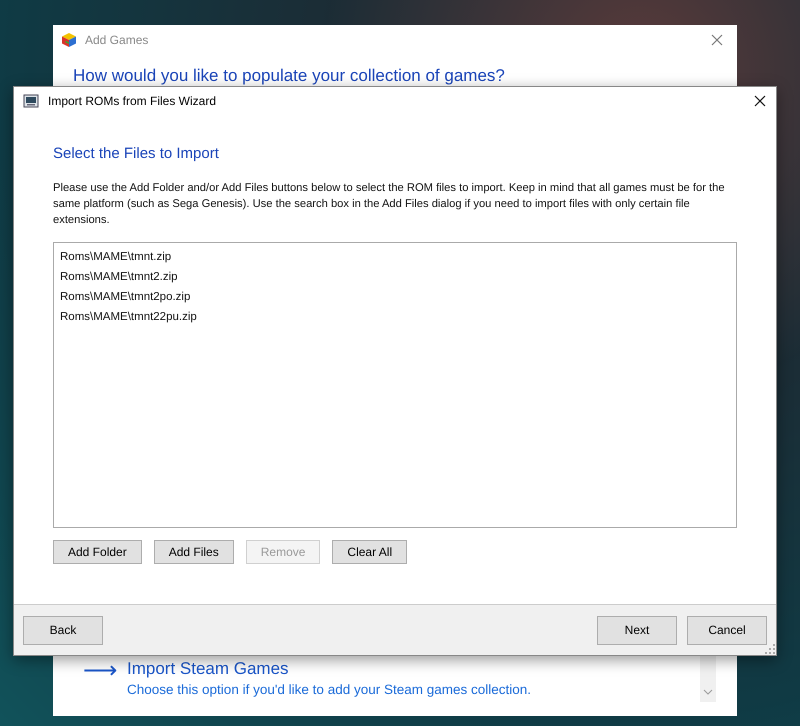 This screenshot has height=726, width=800. I want to click on close-icon, so click(760, 100).